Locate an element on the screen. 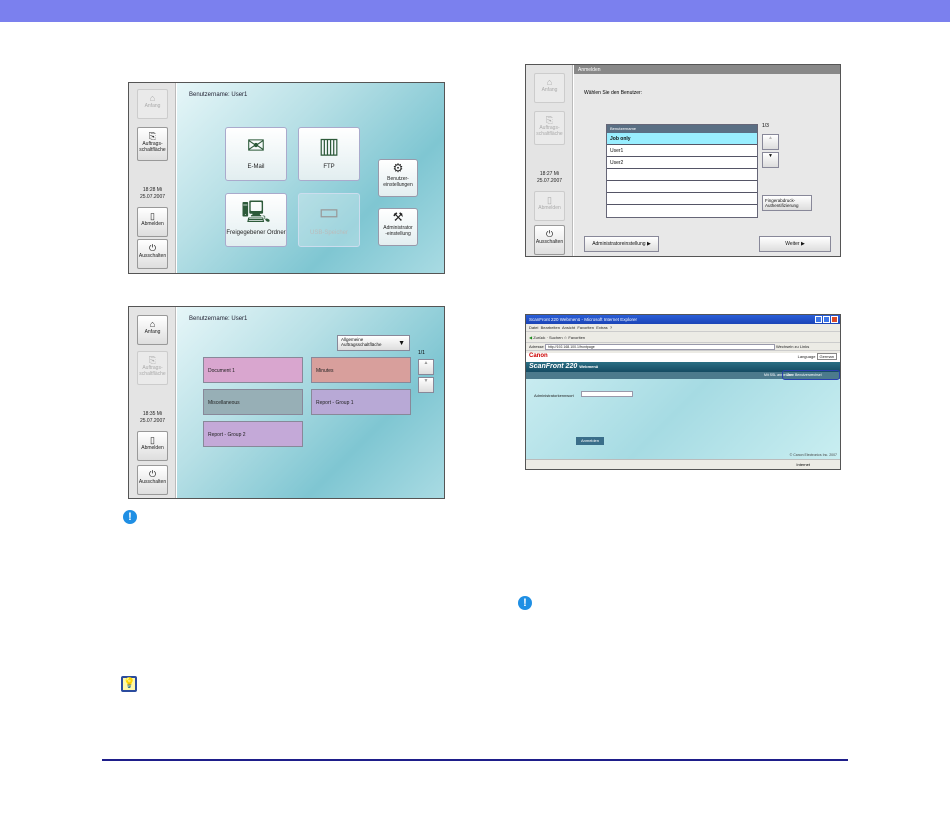 The width and height of the screenshot is (950, 814). clock: 18:27 Mi 25.07.2007 is located at coordinates (549, 177).